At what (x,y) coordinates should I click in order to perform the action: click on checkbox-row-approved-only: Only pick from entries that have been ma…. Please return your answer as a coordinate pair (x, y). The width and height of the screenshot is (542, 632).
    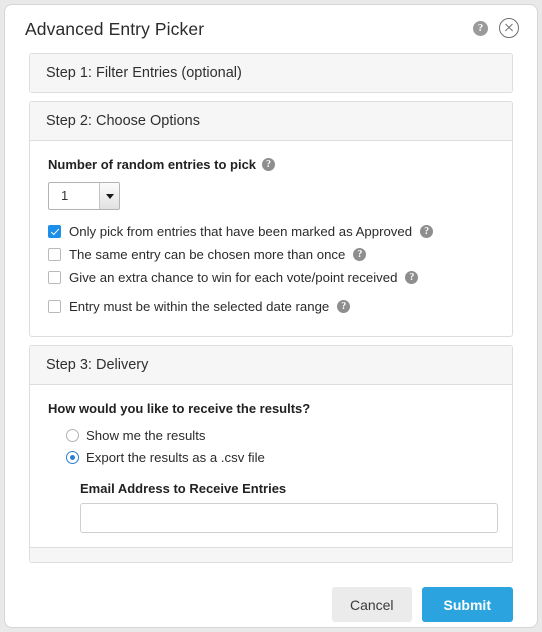
    Looking at the image, I should click on (271, 231).